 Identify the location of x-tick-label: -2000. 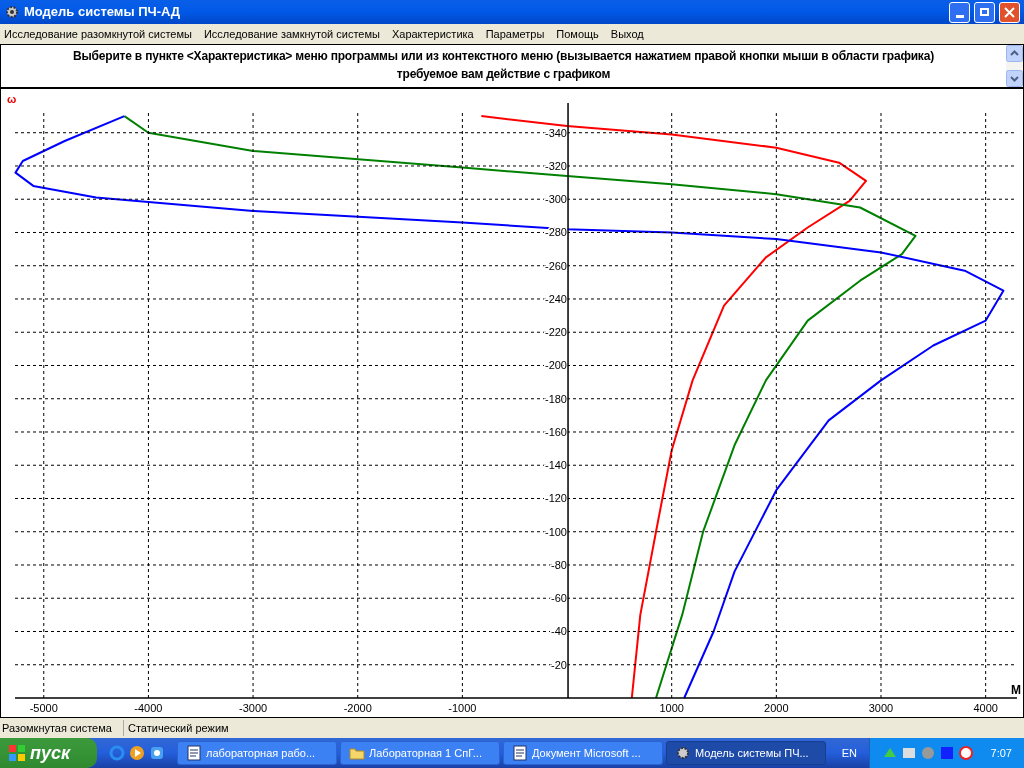
(357, 708).